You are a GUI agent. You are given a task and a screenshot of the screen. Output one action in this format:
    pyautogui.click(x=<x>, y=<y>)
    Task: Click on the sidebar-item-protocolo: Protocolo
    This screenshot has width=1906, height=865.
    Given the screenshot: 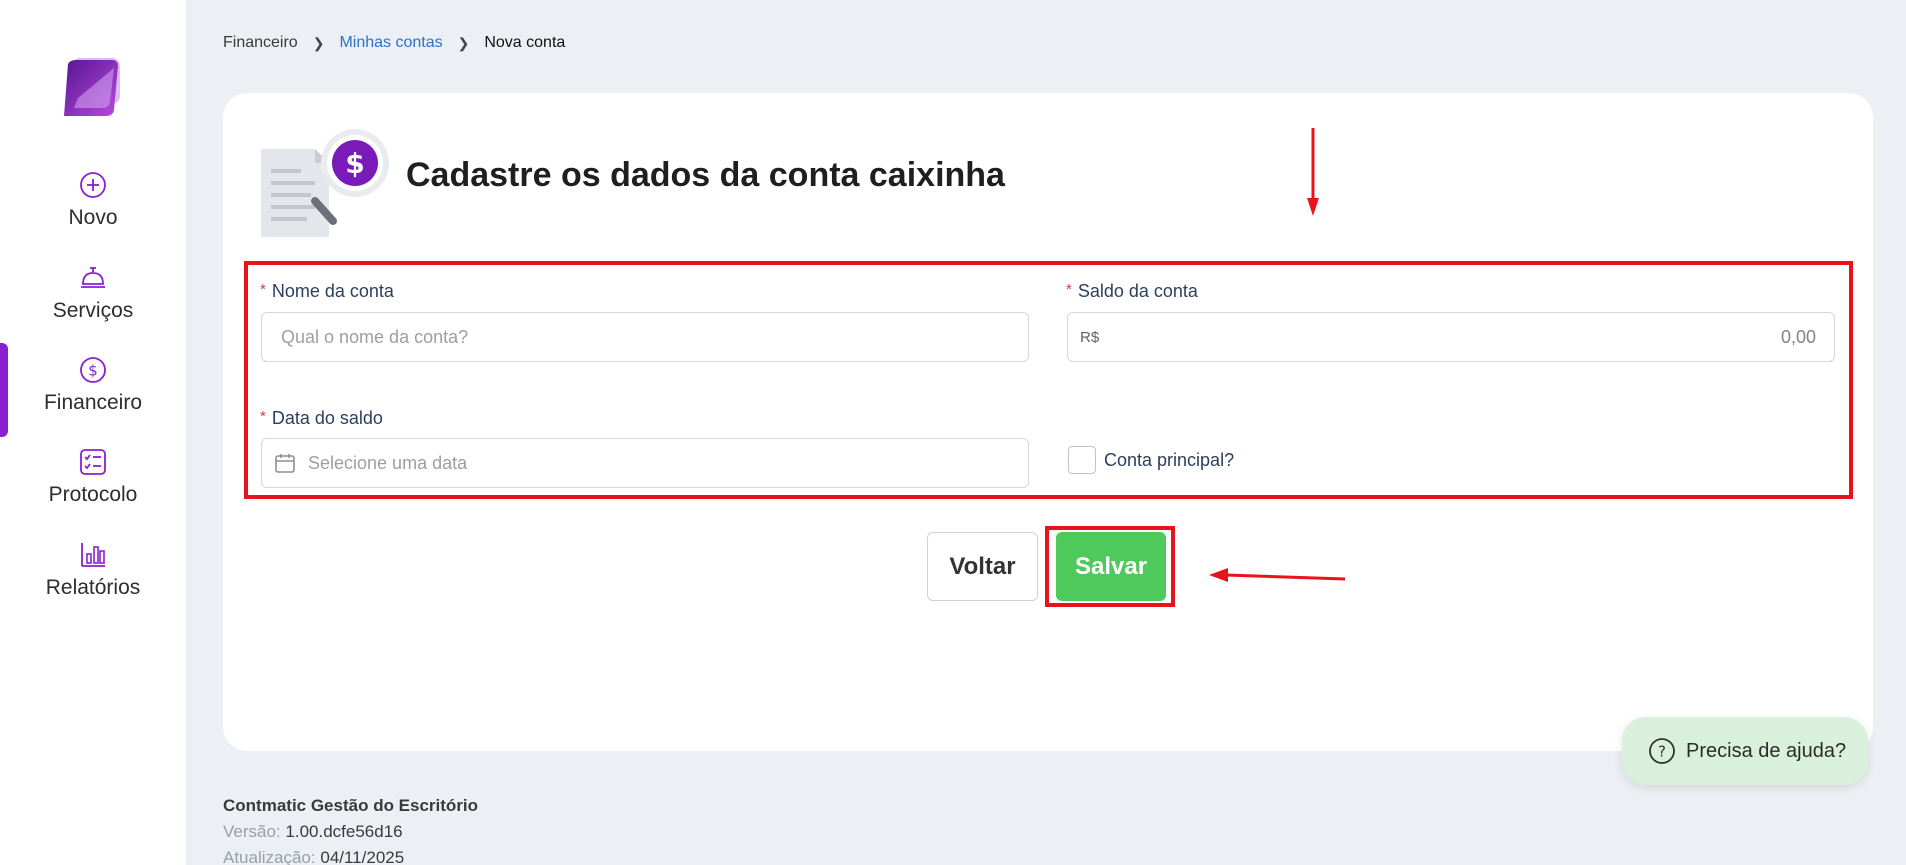 What is the action you would take?
    pyautogui.click(x=93, y=487)
    